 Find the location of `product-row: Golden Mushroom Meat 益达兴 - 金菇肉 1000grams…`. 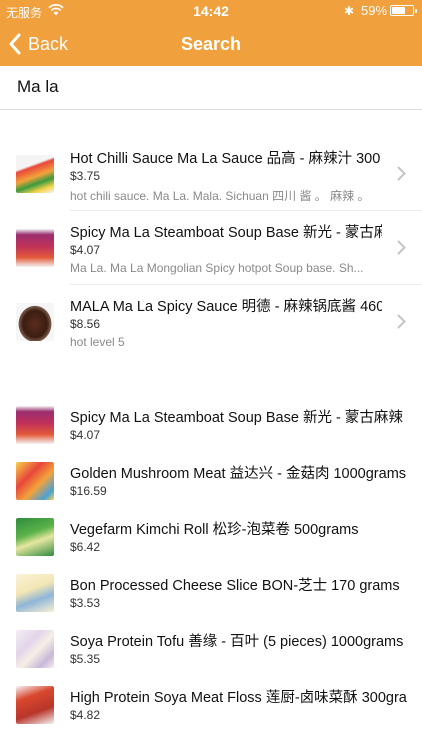

product-row: Golden Mushroom Meat 益达兴 - 金菇肉 1000grams… is located at coordinates (211, 480).